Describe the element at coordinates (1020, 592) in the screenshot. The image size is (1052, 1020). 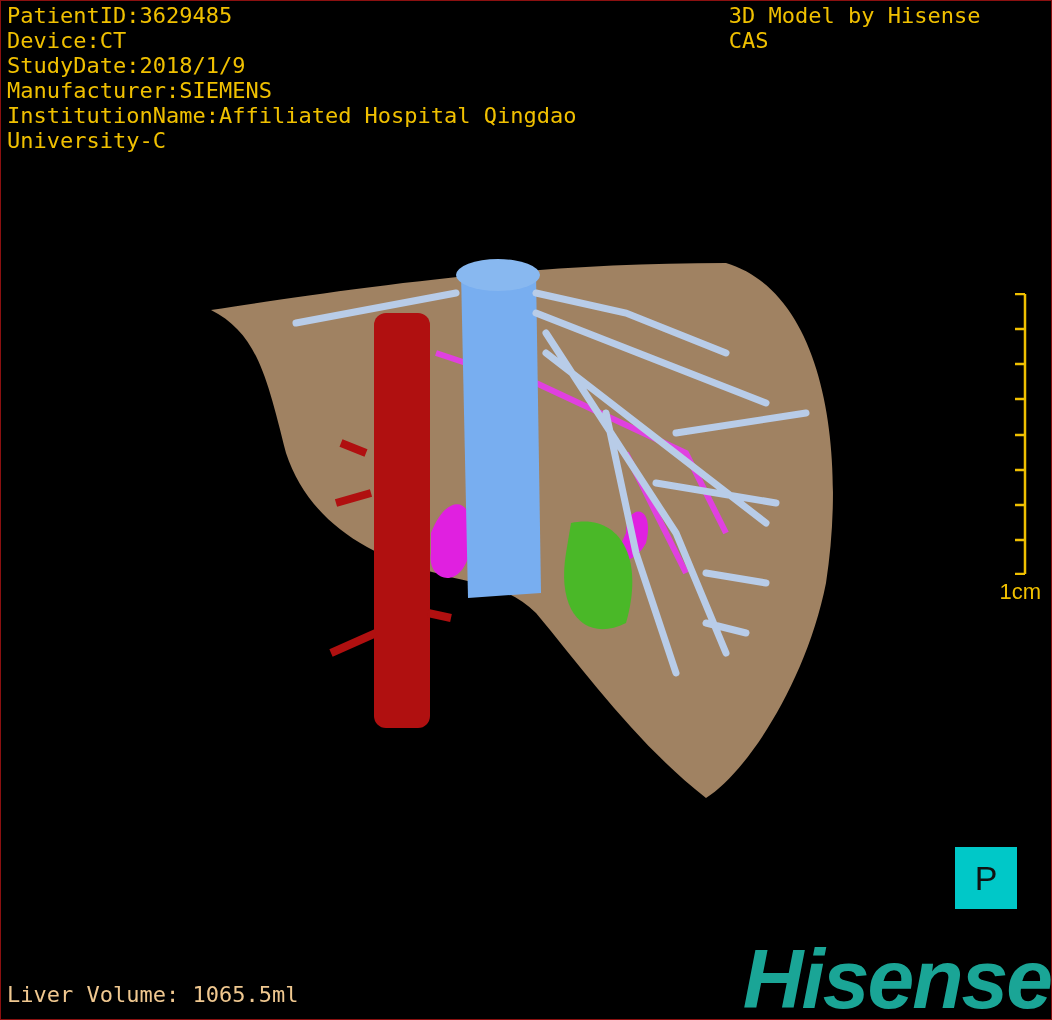
I see `scale-label: 1cm` at that location.